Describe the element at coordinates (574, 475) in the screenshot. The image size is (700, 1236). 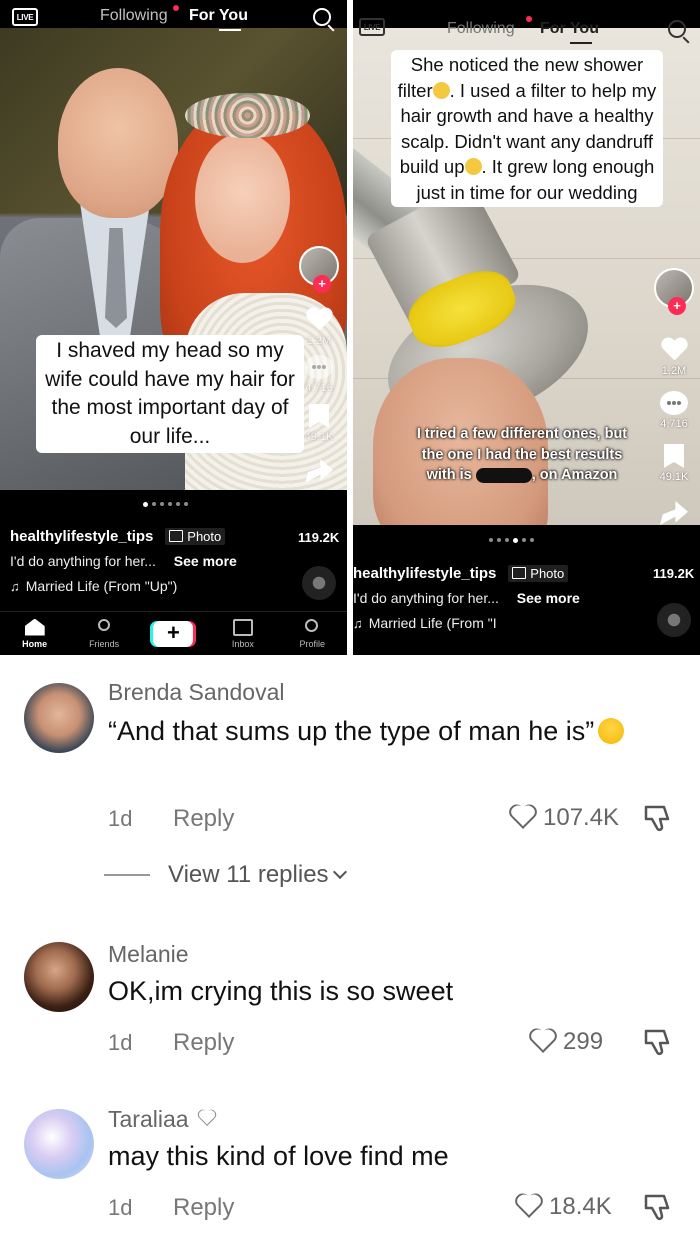
I see `overlay-text-after: , on Amazon` at that location.